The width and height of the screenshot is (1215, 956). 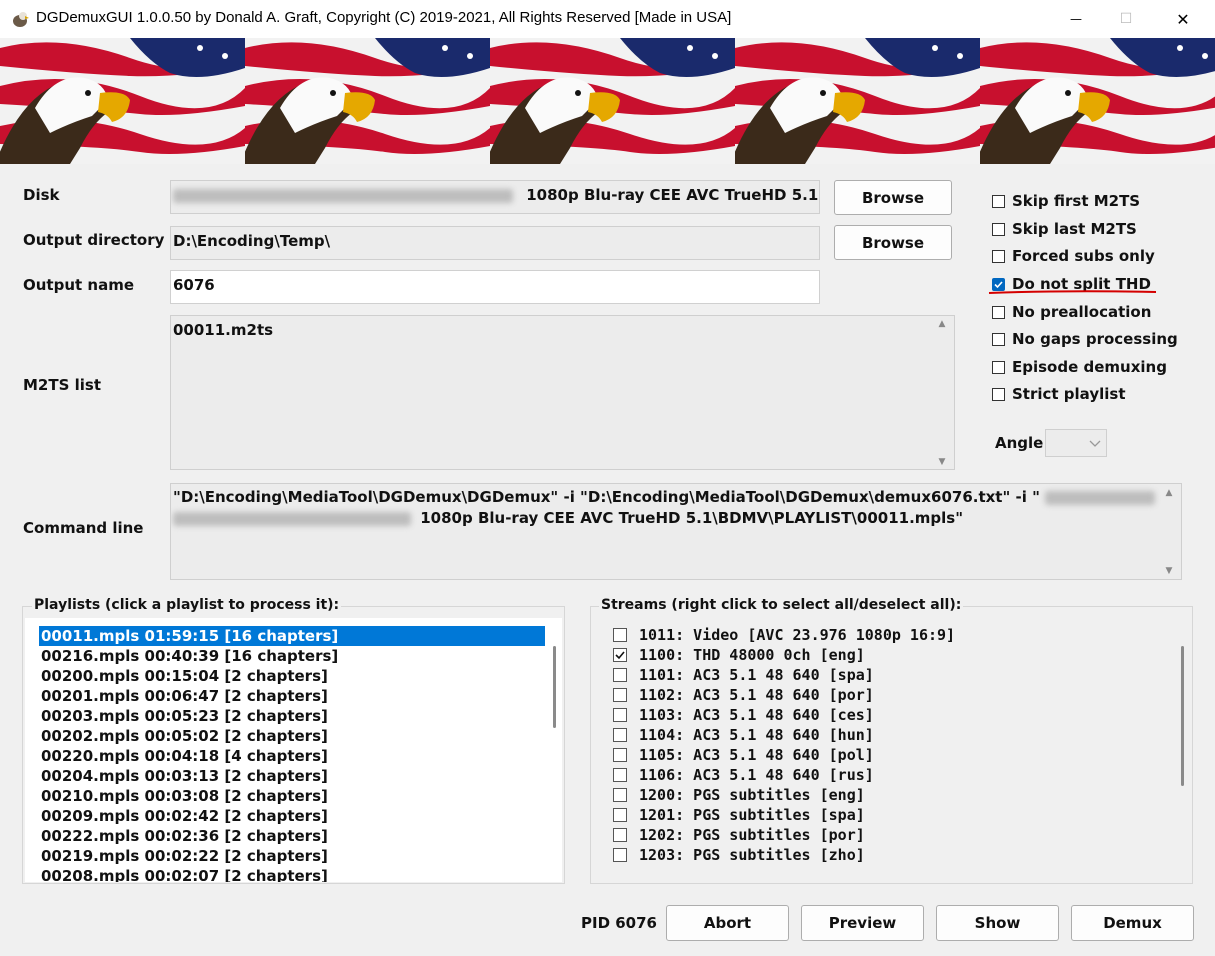 I want to click on eagle-flag-banner, so click(x=607, y=101).